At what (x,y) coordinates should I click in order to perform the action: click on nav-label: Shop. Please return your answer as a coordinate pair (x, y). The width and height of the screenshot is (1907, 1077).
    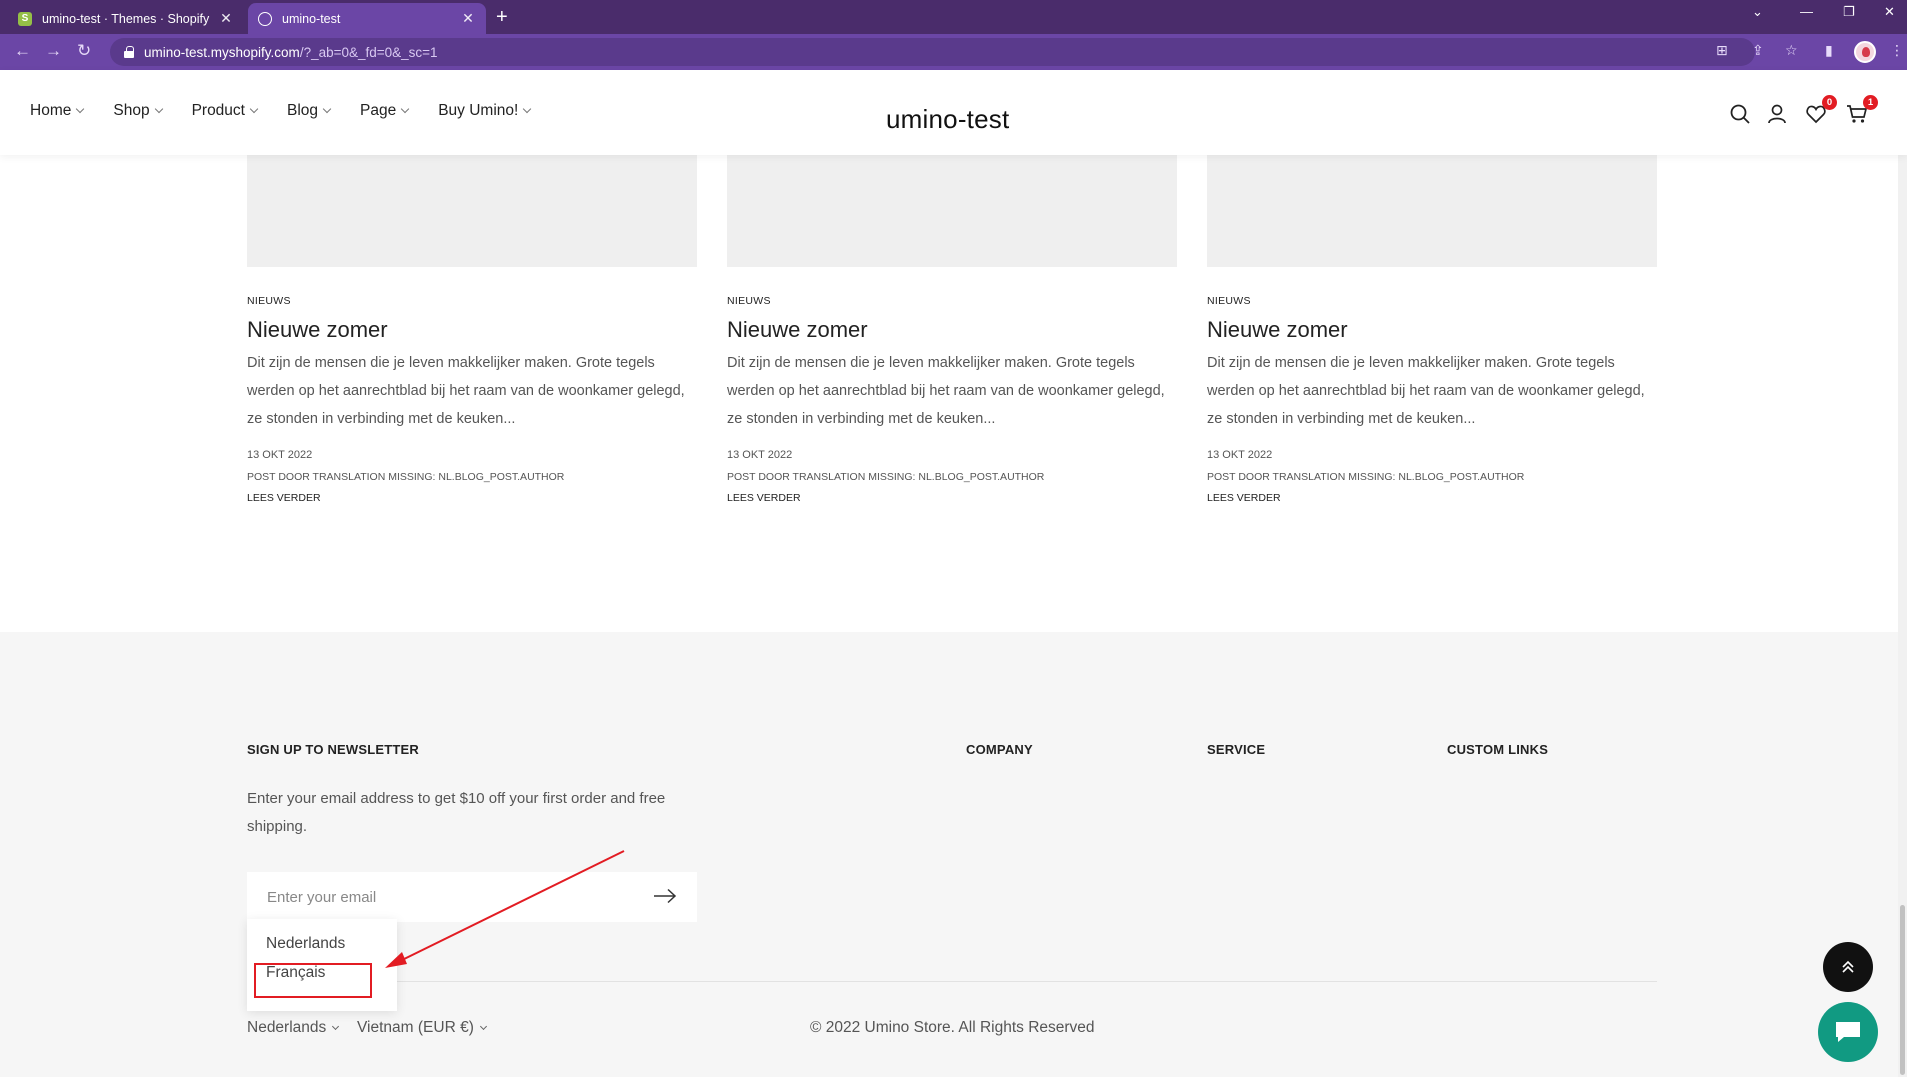
    Looking at the image, I should click on (131, 110).